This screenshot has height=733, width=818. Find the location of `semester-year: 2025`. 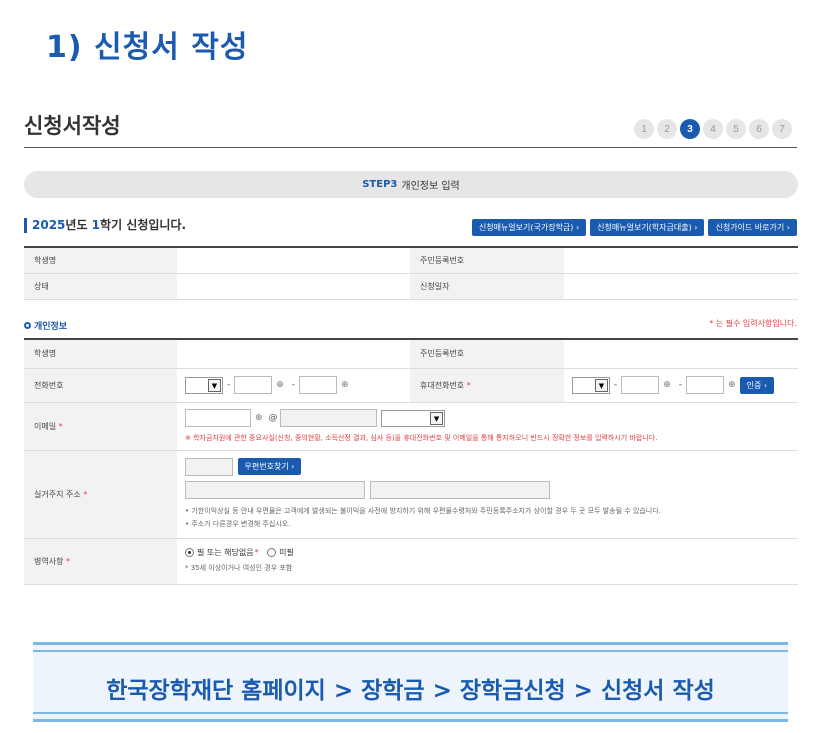

semester-year: 2025 is located at coordinates (49, 225).